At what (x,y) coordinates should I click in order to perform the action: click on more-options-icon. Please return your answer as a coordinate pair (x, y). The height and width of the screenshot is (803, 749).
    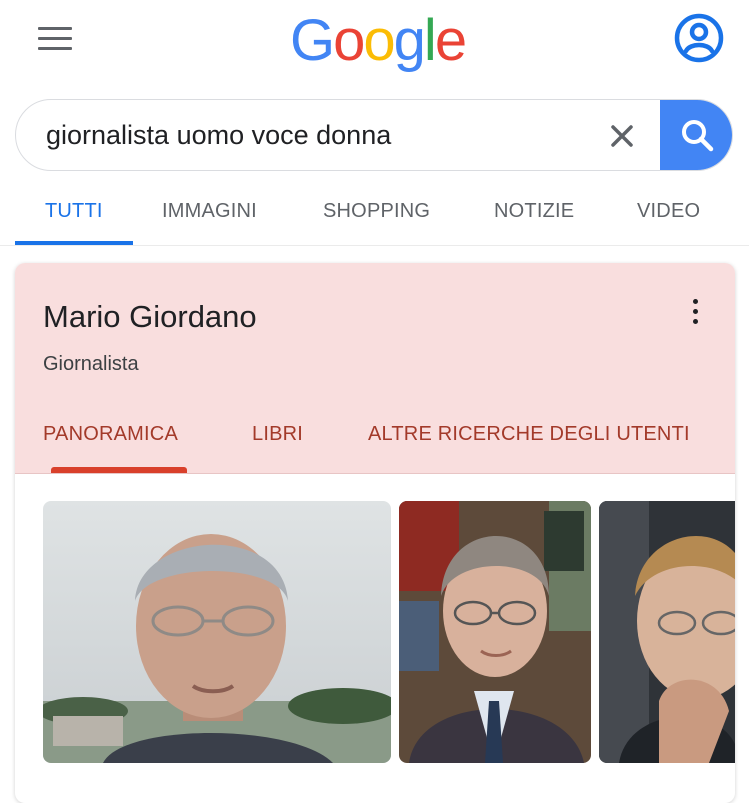
    Looking at the image, I should click on (695, 312).